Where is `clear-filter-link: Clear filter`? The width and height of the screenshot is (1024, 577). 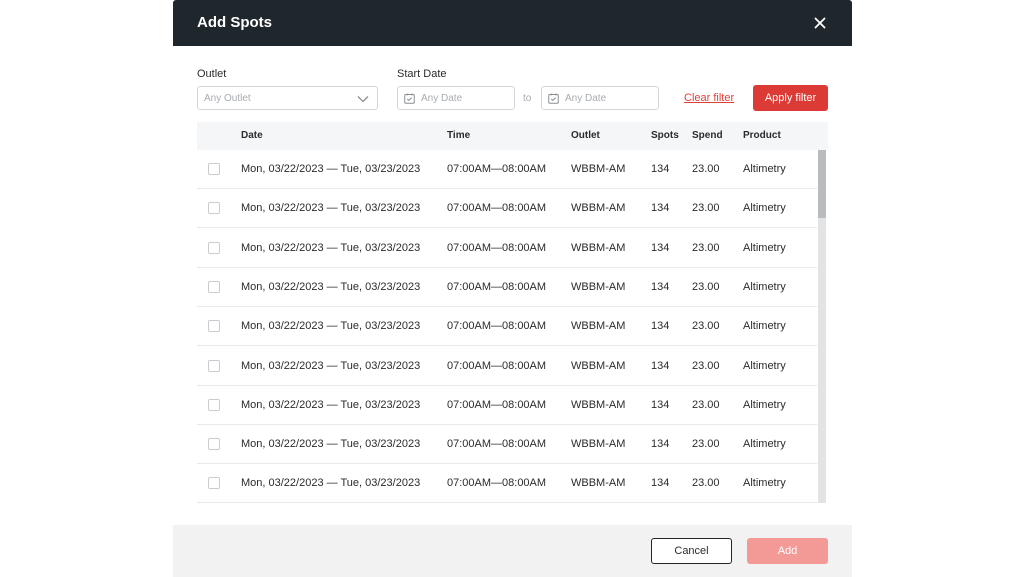 clear-filter-link: Clear filter is located at coordinates (709, 98).